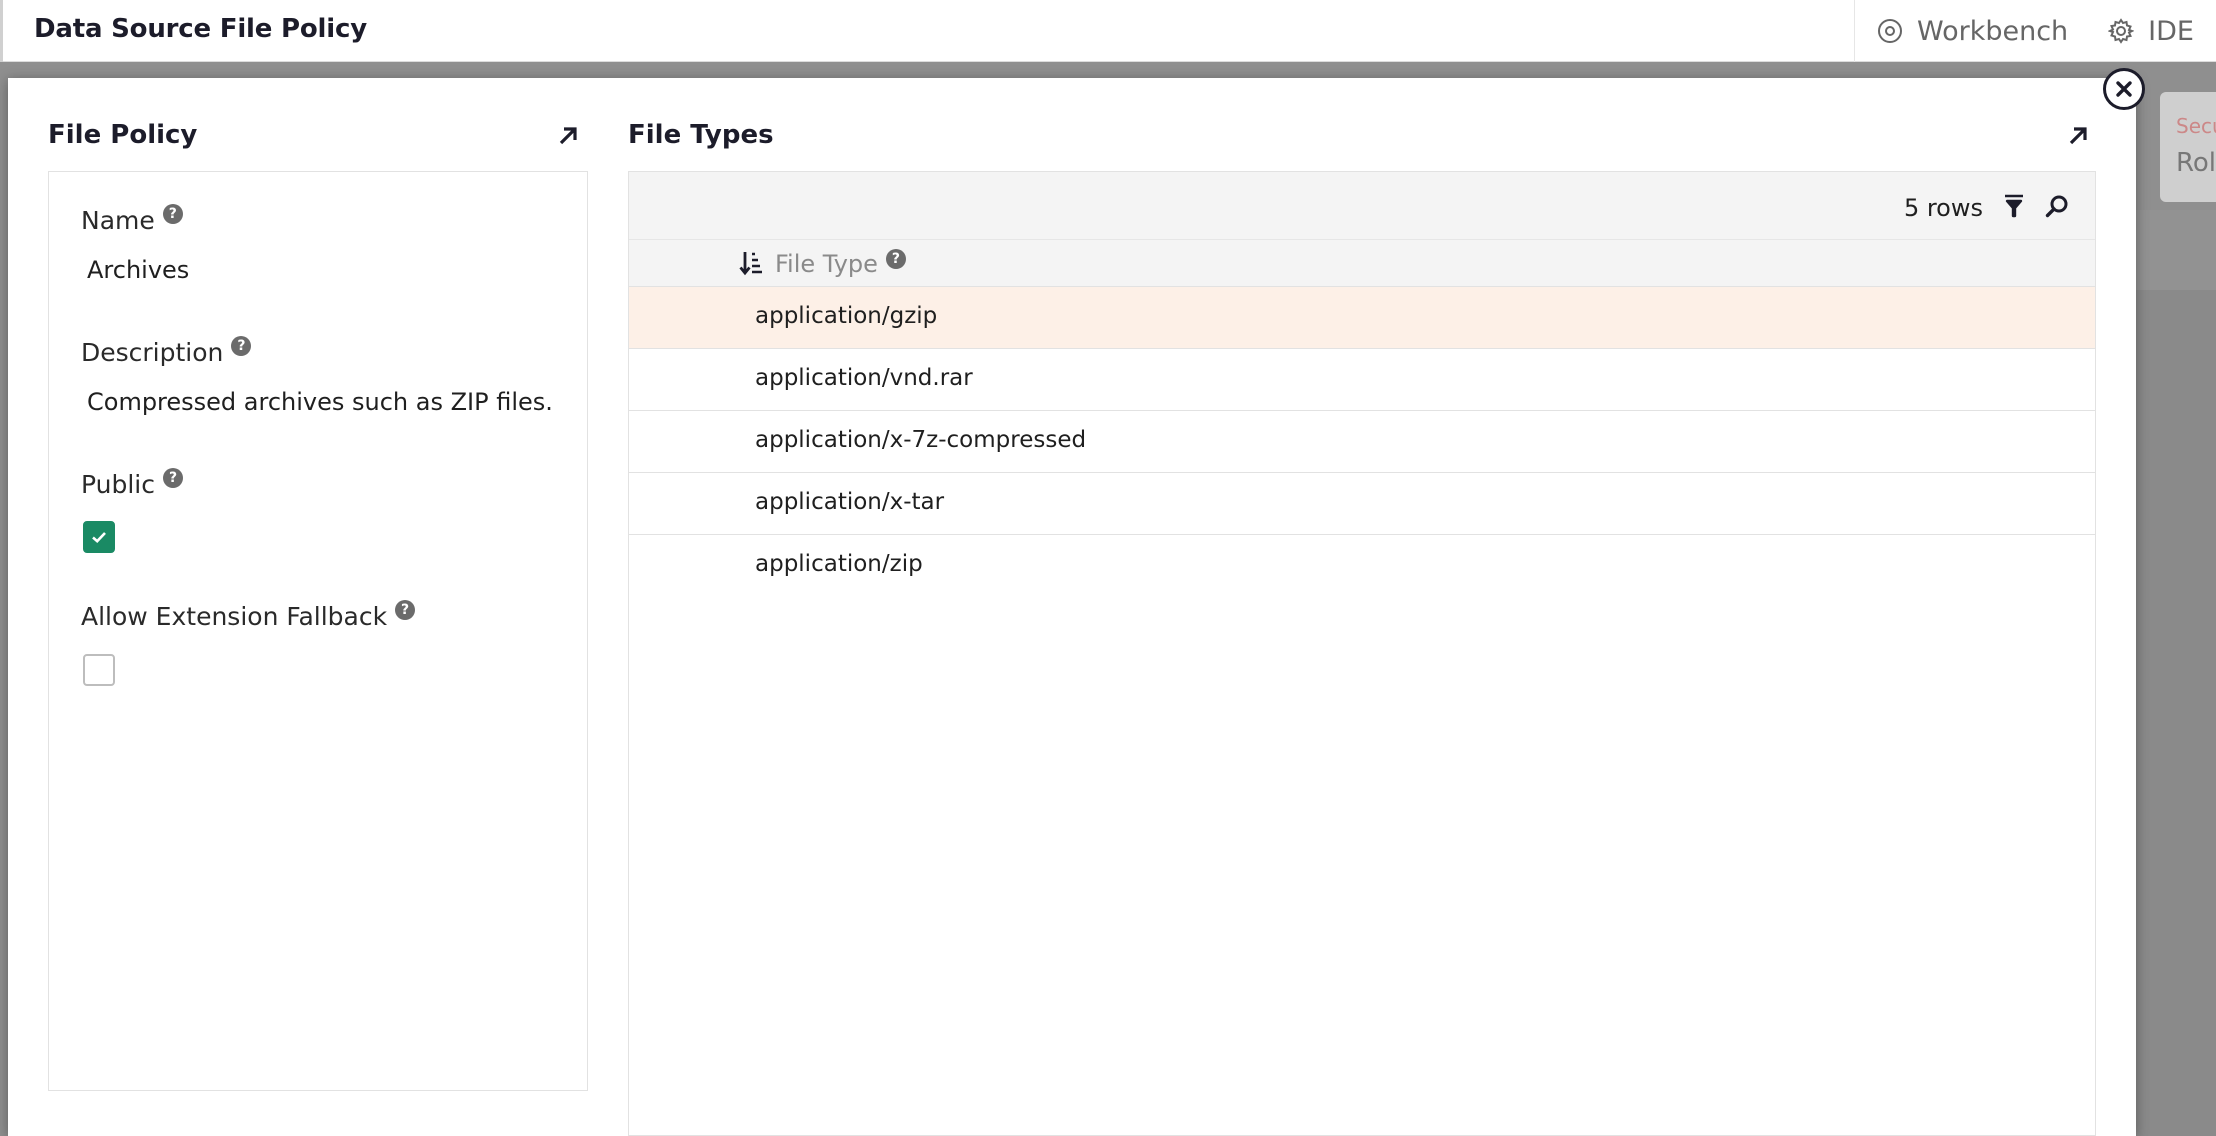 This screenshot has height=1136, width=2216. Describe the element at coordinates (2196, 126) in the screenshot. I see `background-card-subtitle: Secu` at that location.